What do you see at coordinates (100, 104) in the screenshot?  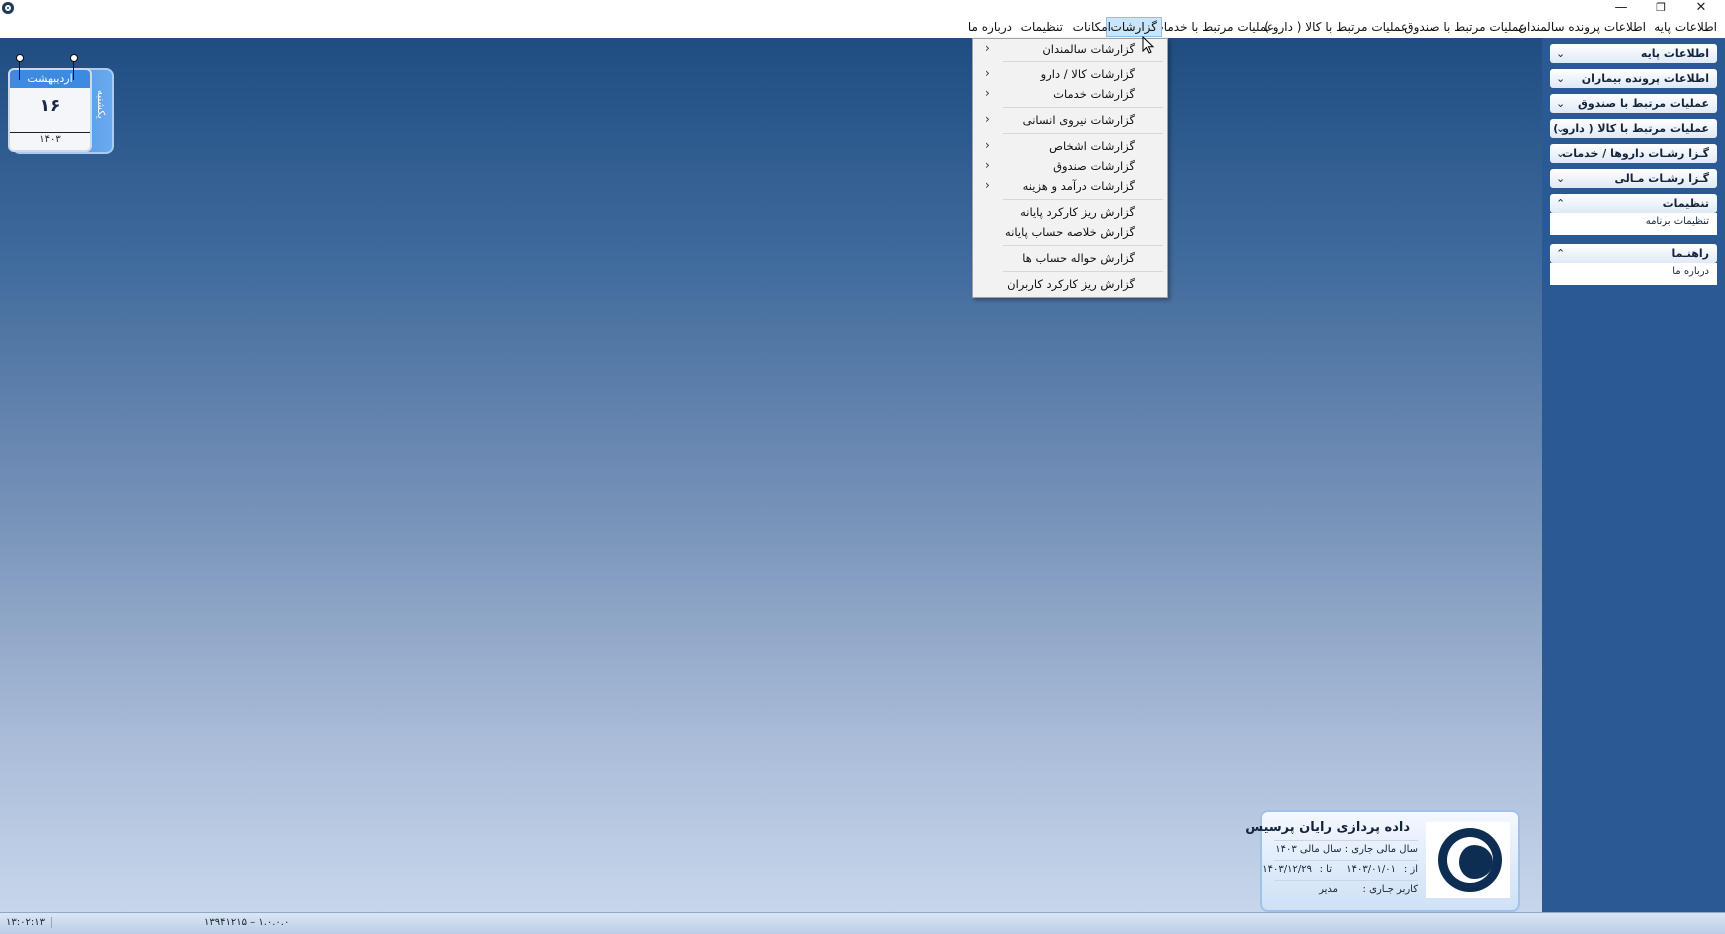 I see `calendar-weekday: یکشنبه` at bounding box center [100, 104].